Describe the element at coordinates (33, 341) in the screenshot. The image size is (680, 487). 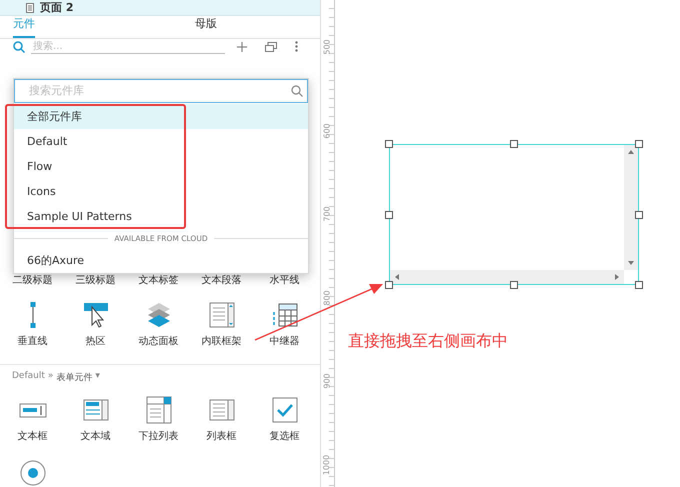
I see `widget-label: 垂直线` at that location.